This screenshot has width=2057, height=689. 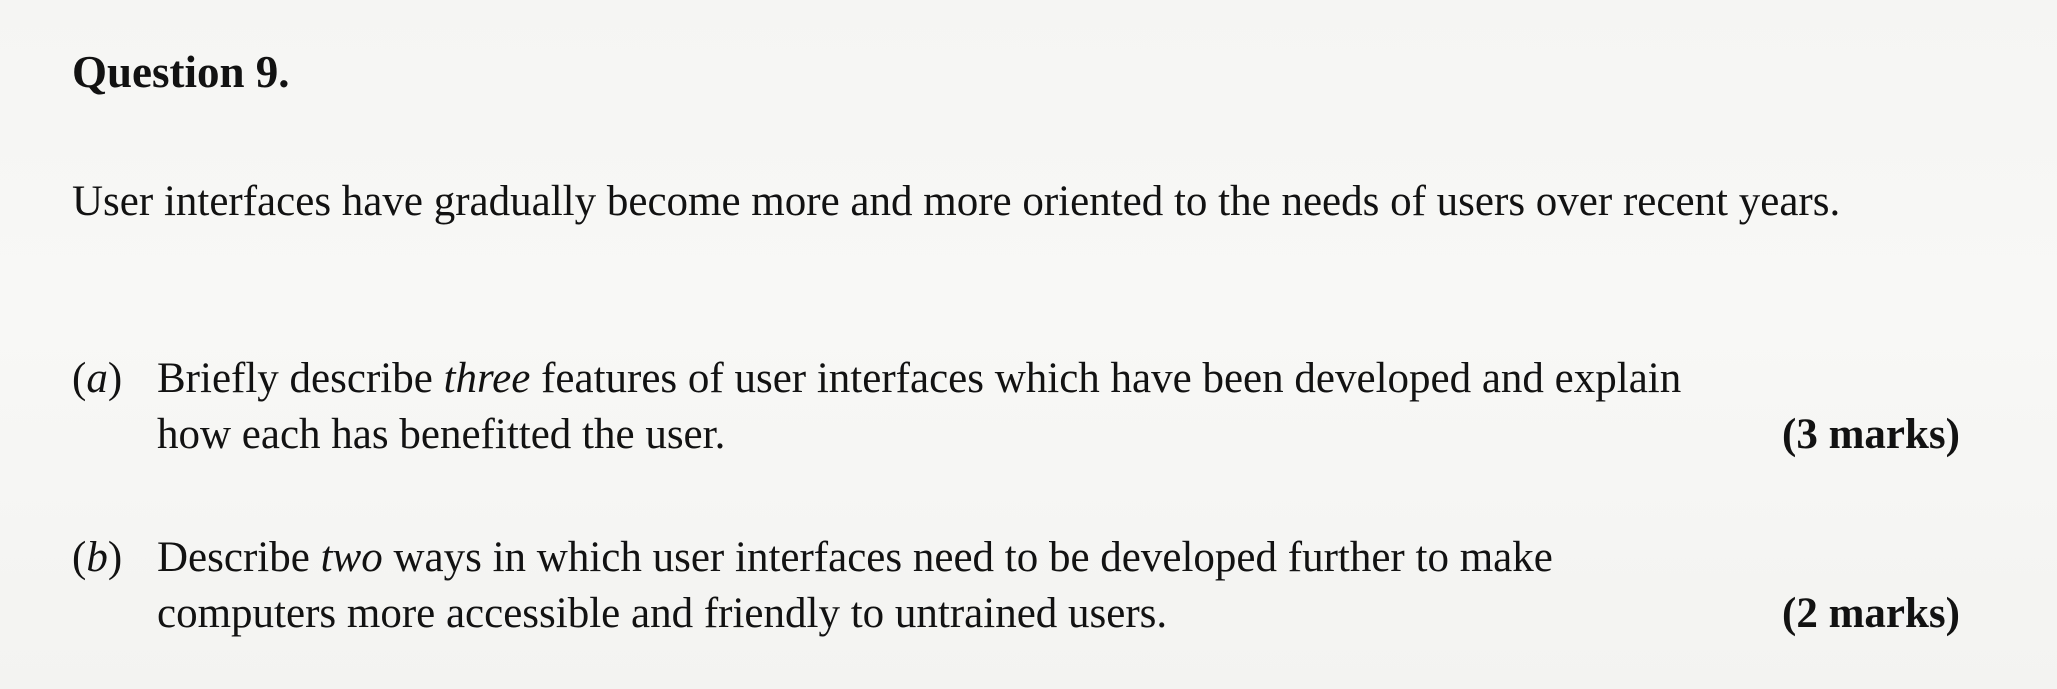 What do you see at coordinates (115, 378) in the screenshot?
I see `part-a-label-close: )` at bounding box center [115, 378].